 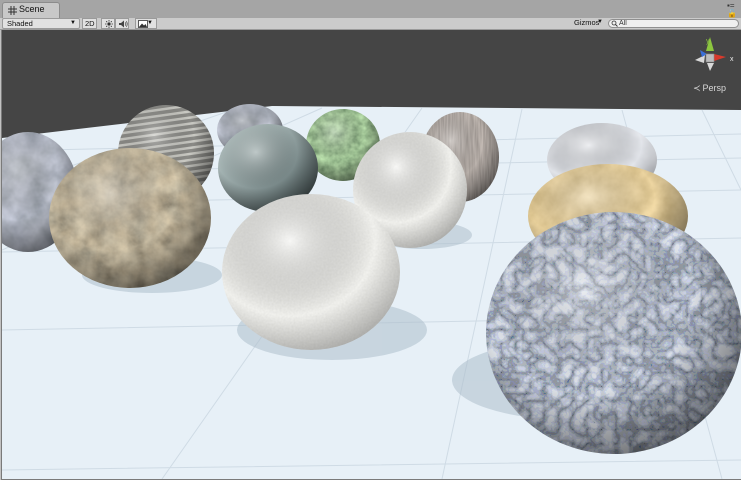 I want to click on speaker-icon, so click(x=123, y=24).